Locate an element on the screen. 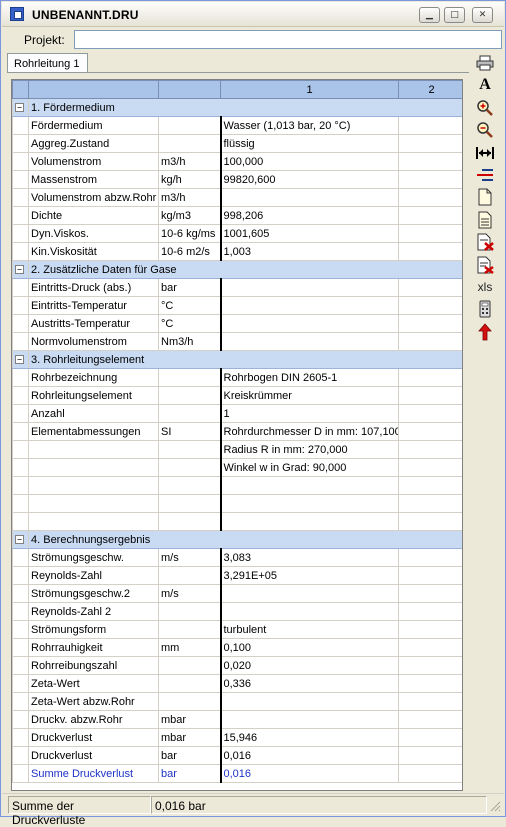  table-row: Anzahl 1 is located at coordinates (237, 413).